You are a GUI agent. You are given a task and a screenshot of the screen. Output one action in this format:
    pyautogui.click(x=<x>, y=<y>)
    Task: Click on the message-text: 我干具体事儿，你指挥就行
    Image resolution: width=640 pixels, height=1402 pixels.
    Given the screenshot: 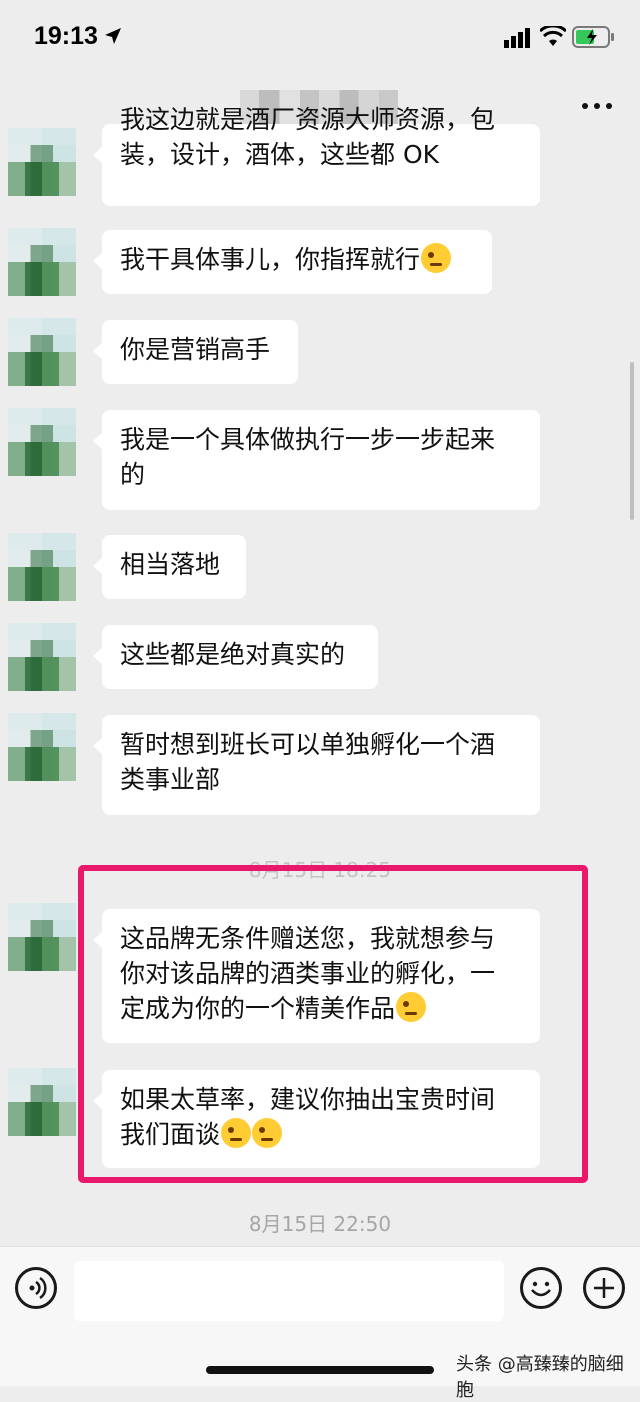 What is the action you would take?
    pyautogui.click(x=270, y=259)
    